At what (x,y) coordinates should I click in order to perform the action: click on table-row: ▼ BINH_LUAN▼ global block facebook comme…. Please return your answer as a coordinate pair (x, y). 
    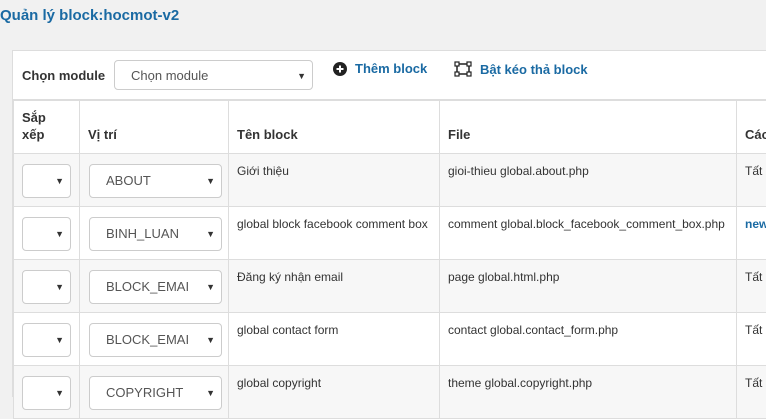
    Looking at the image, I should click on (390, 233).